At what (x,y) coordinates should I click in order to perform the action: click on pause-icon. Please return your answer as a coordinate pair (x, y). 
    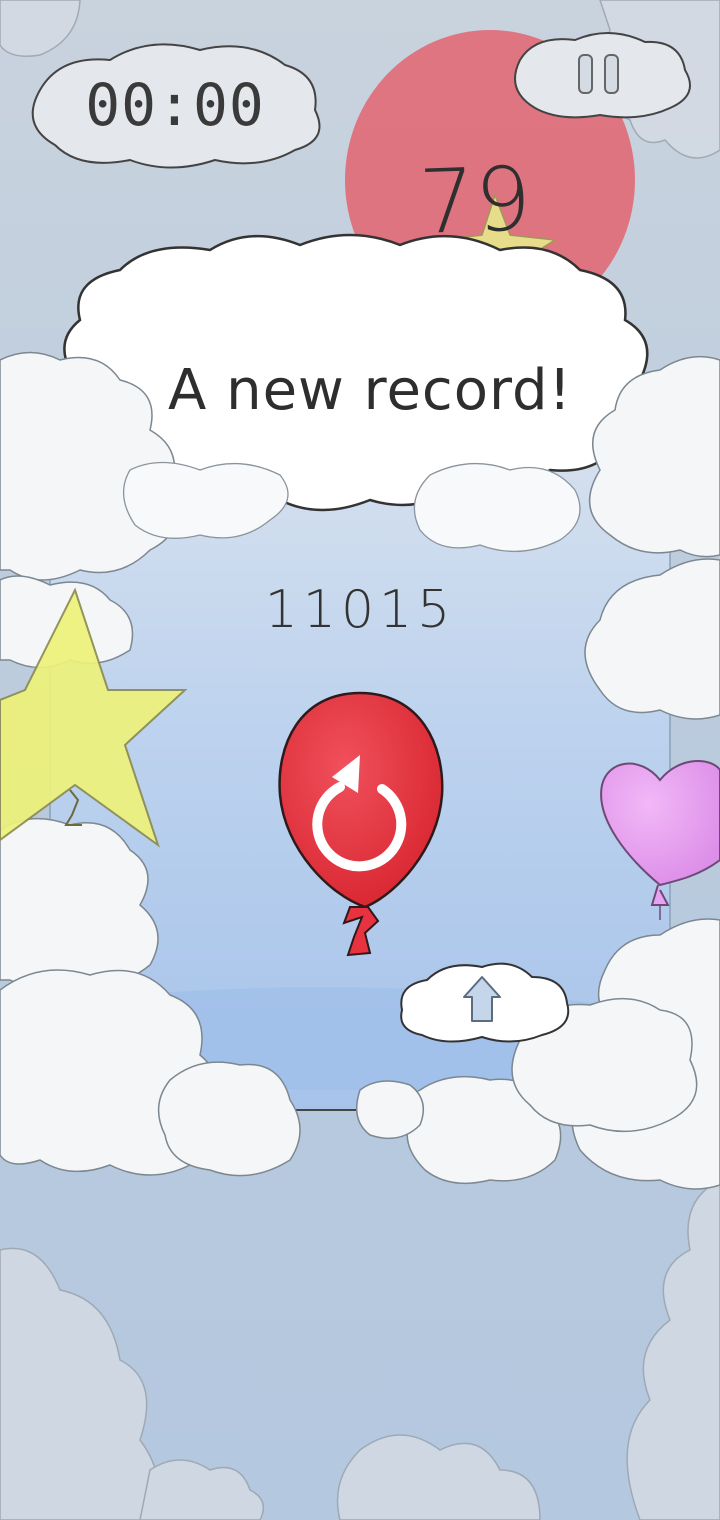
    Looking at the image, I should click on (598, 74).